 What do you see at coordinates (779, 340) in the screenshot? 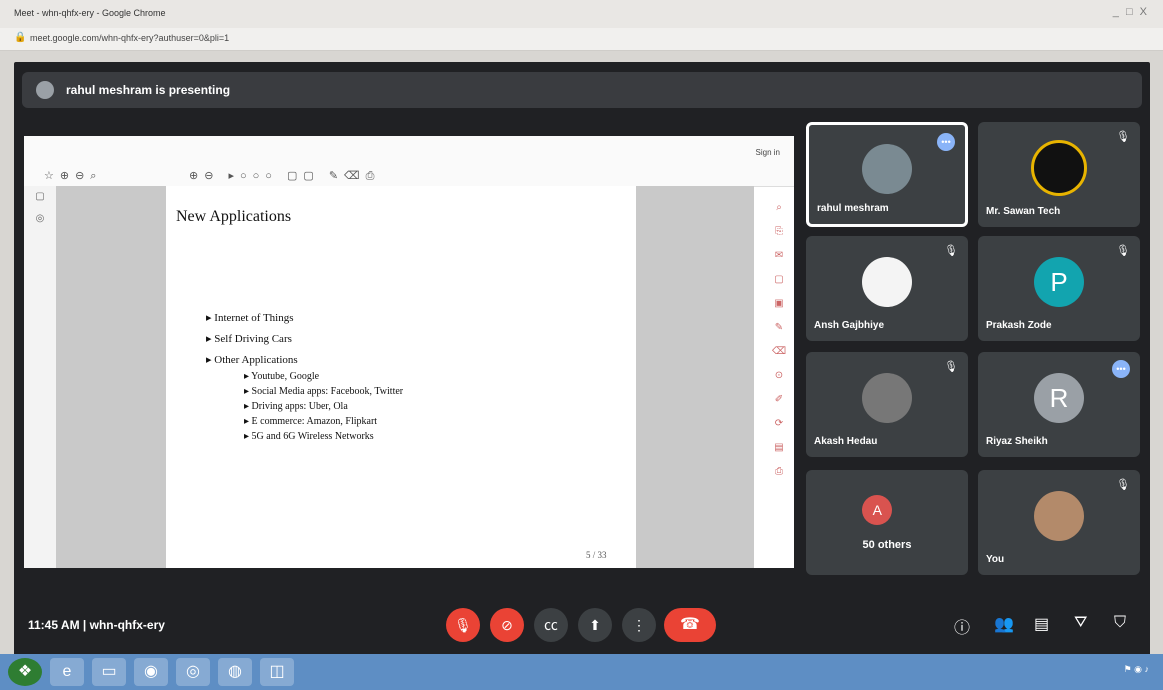
I see `pdf-right-tools: ⌕ ⎘ ✉ ▢ ▣ ✎ ⌫ ⊙ ✐ ⟳ ▤ ⎙` at bounding box center [779, 340].